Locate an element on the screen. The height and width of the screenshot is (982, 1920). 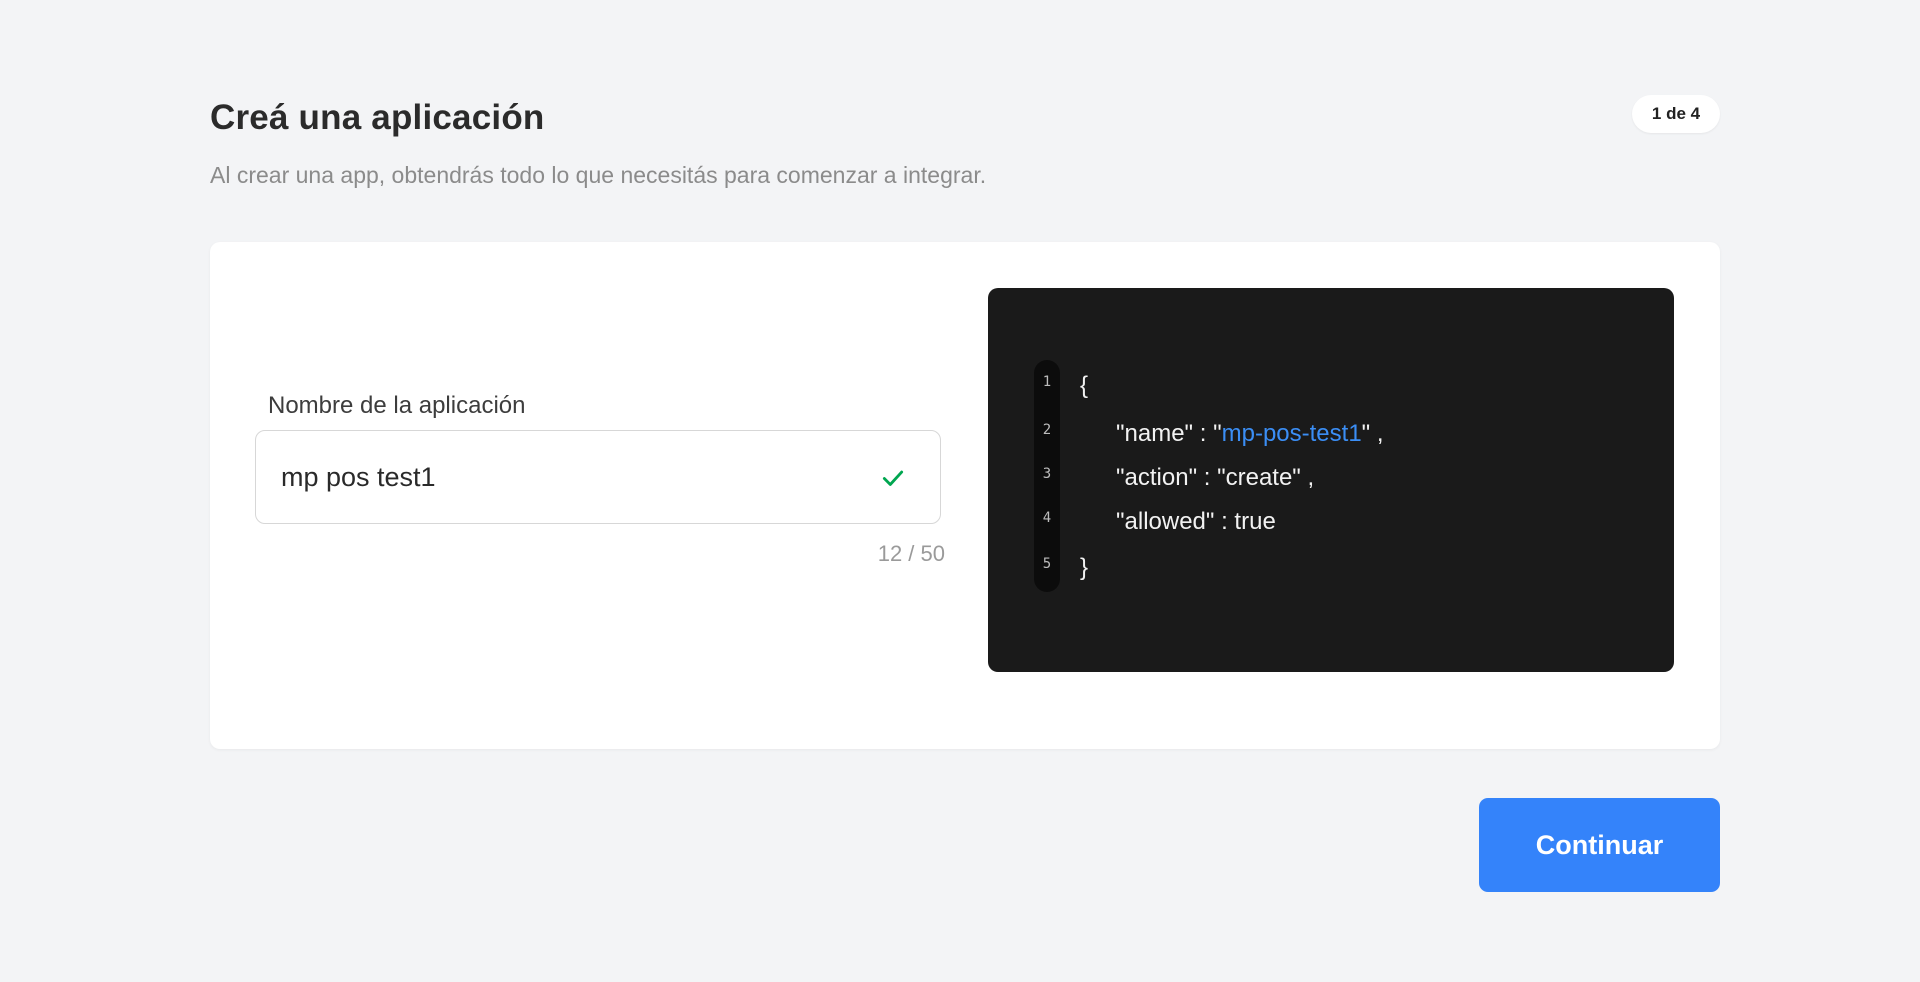
code-name-suffix: " , is located at coordinates (1372, 433).